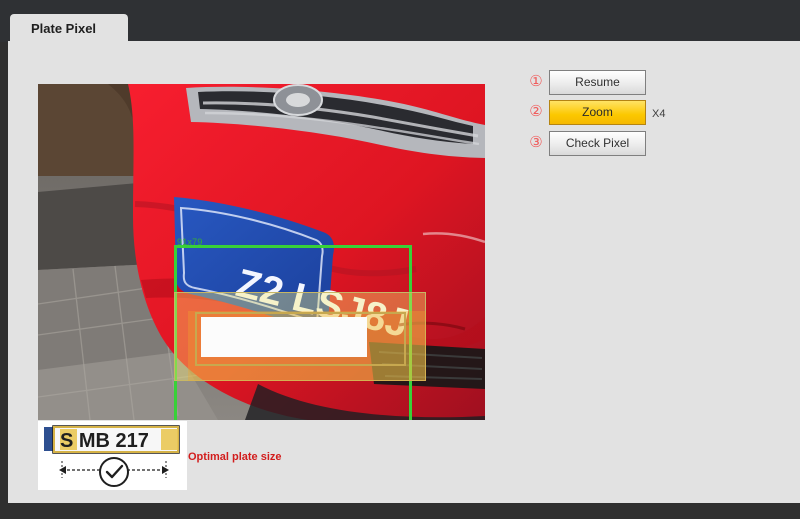  I want to click on optimal-size-preview: S MB 217, so click(112, 455).